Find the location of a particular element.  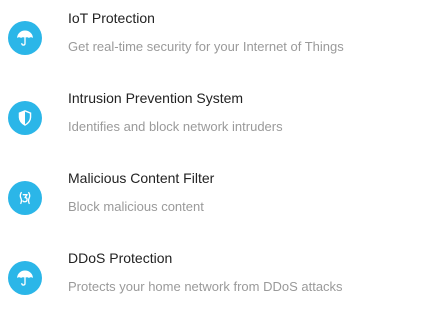

feature-description: Block malicious content is located at coordinates (136, 206).